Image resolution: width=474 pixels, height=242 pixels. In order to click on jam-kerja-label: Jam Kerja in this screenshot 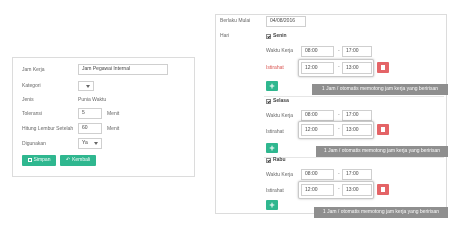, I will do `click(33, 70)`.